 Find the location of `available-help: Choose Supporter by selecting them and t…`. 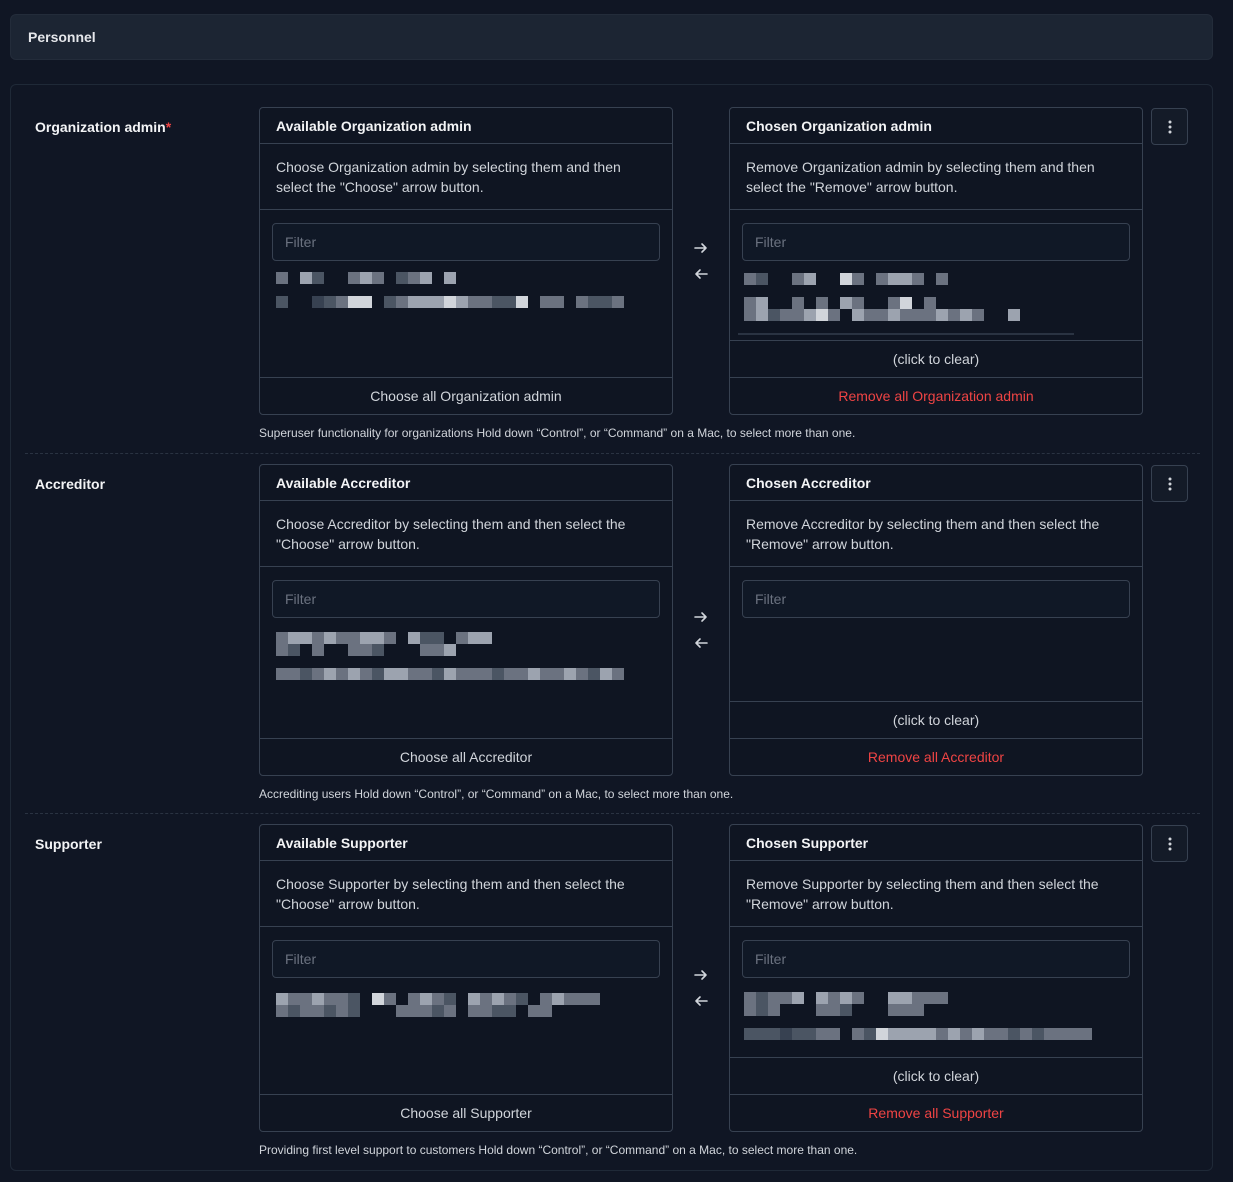

available-help: Choose Supporter by selecting them and t… is located at coordinates (466, 894).